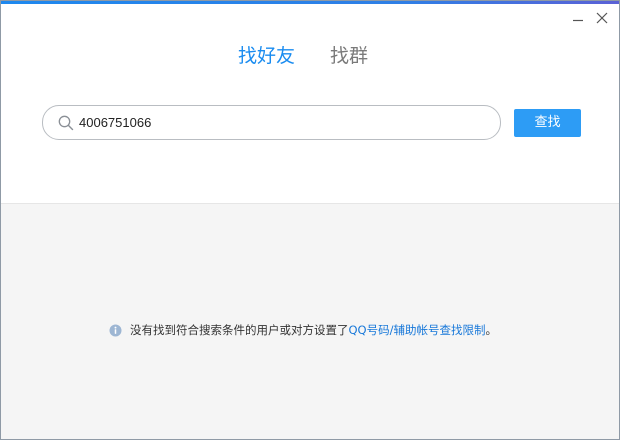 Image resolution: width=620 pixels, height=440 pixels. I want to click on tab-find-groups: 找群, so click(349, 56).